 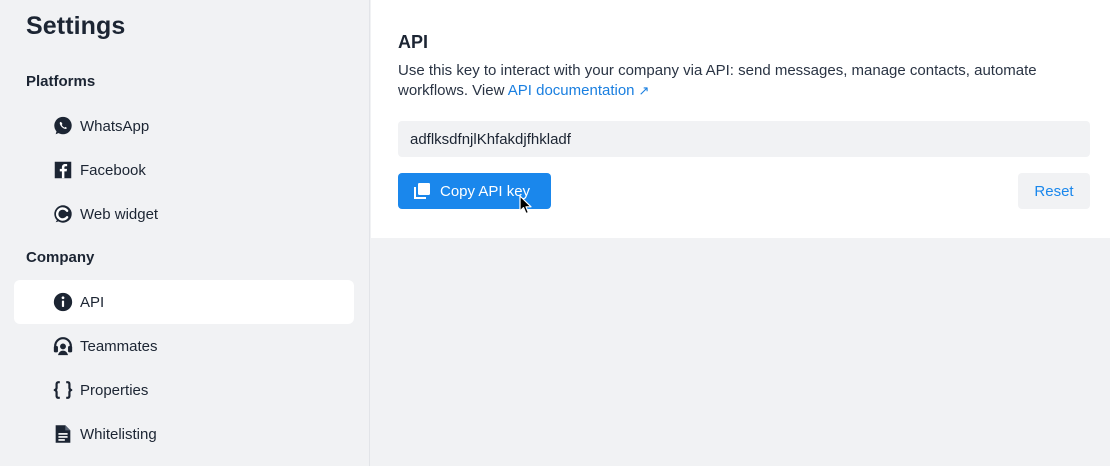 I want to click on copy-api-key-label: Copy API key, so click(x=485, y=191).